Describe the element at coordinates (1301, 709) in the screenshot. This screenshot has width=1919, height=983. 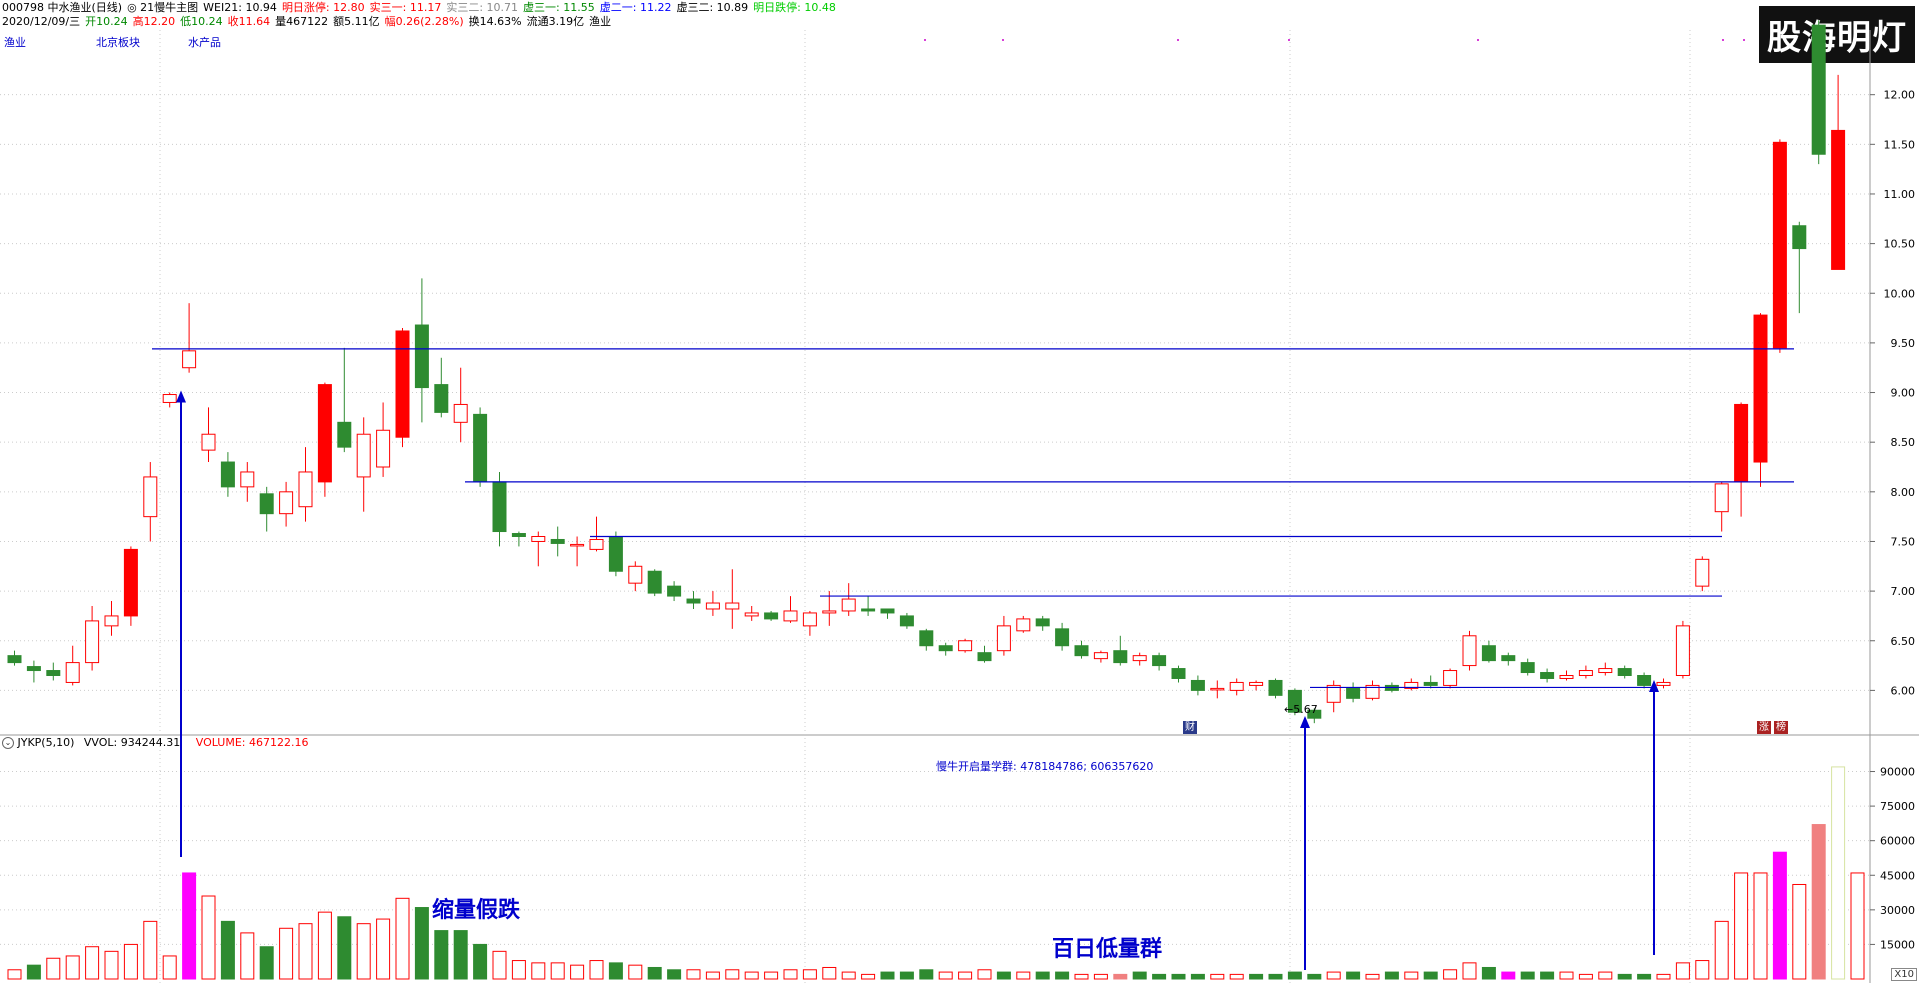
I see `low-price-label: ←5.67` at that location.